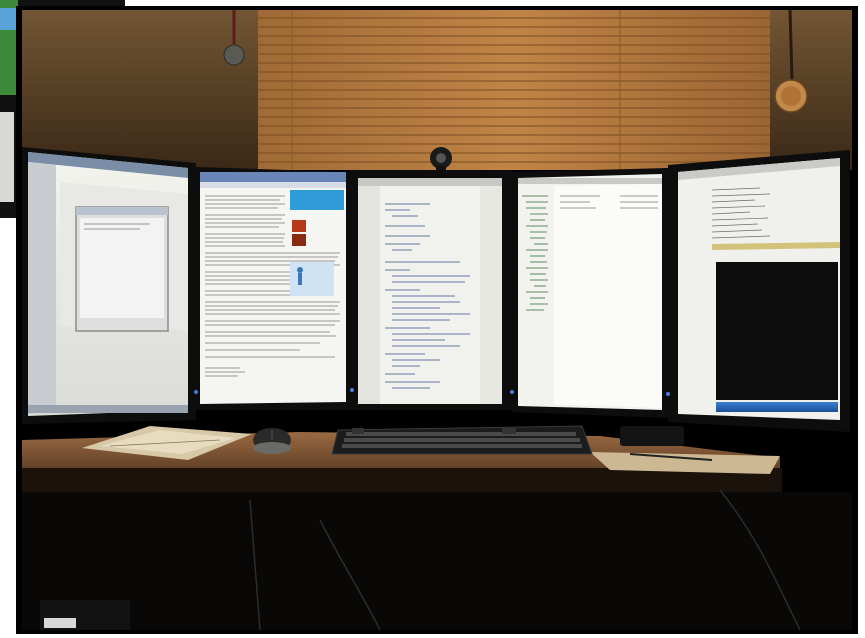 Image resolution: width=865 pixels, height=638 pixels. I want to click on mouse, so click(272, 441).